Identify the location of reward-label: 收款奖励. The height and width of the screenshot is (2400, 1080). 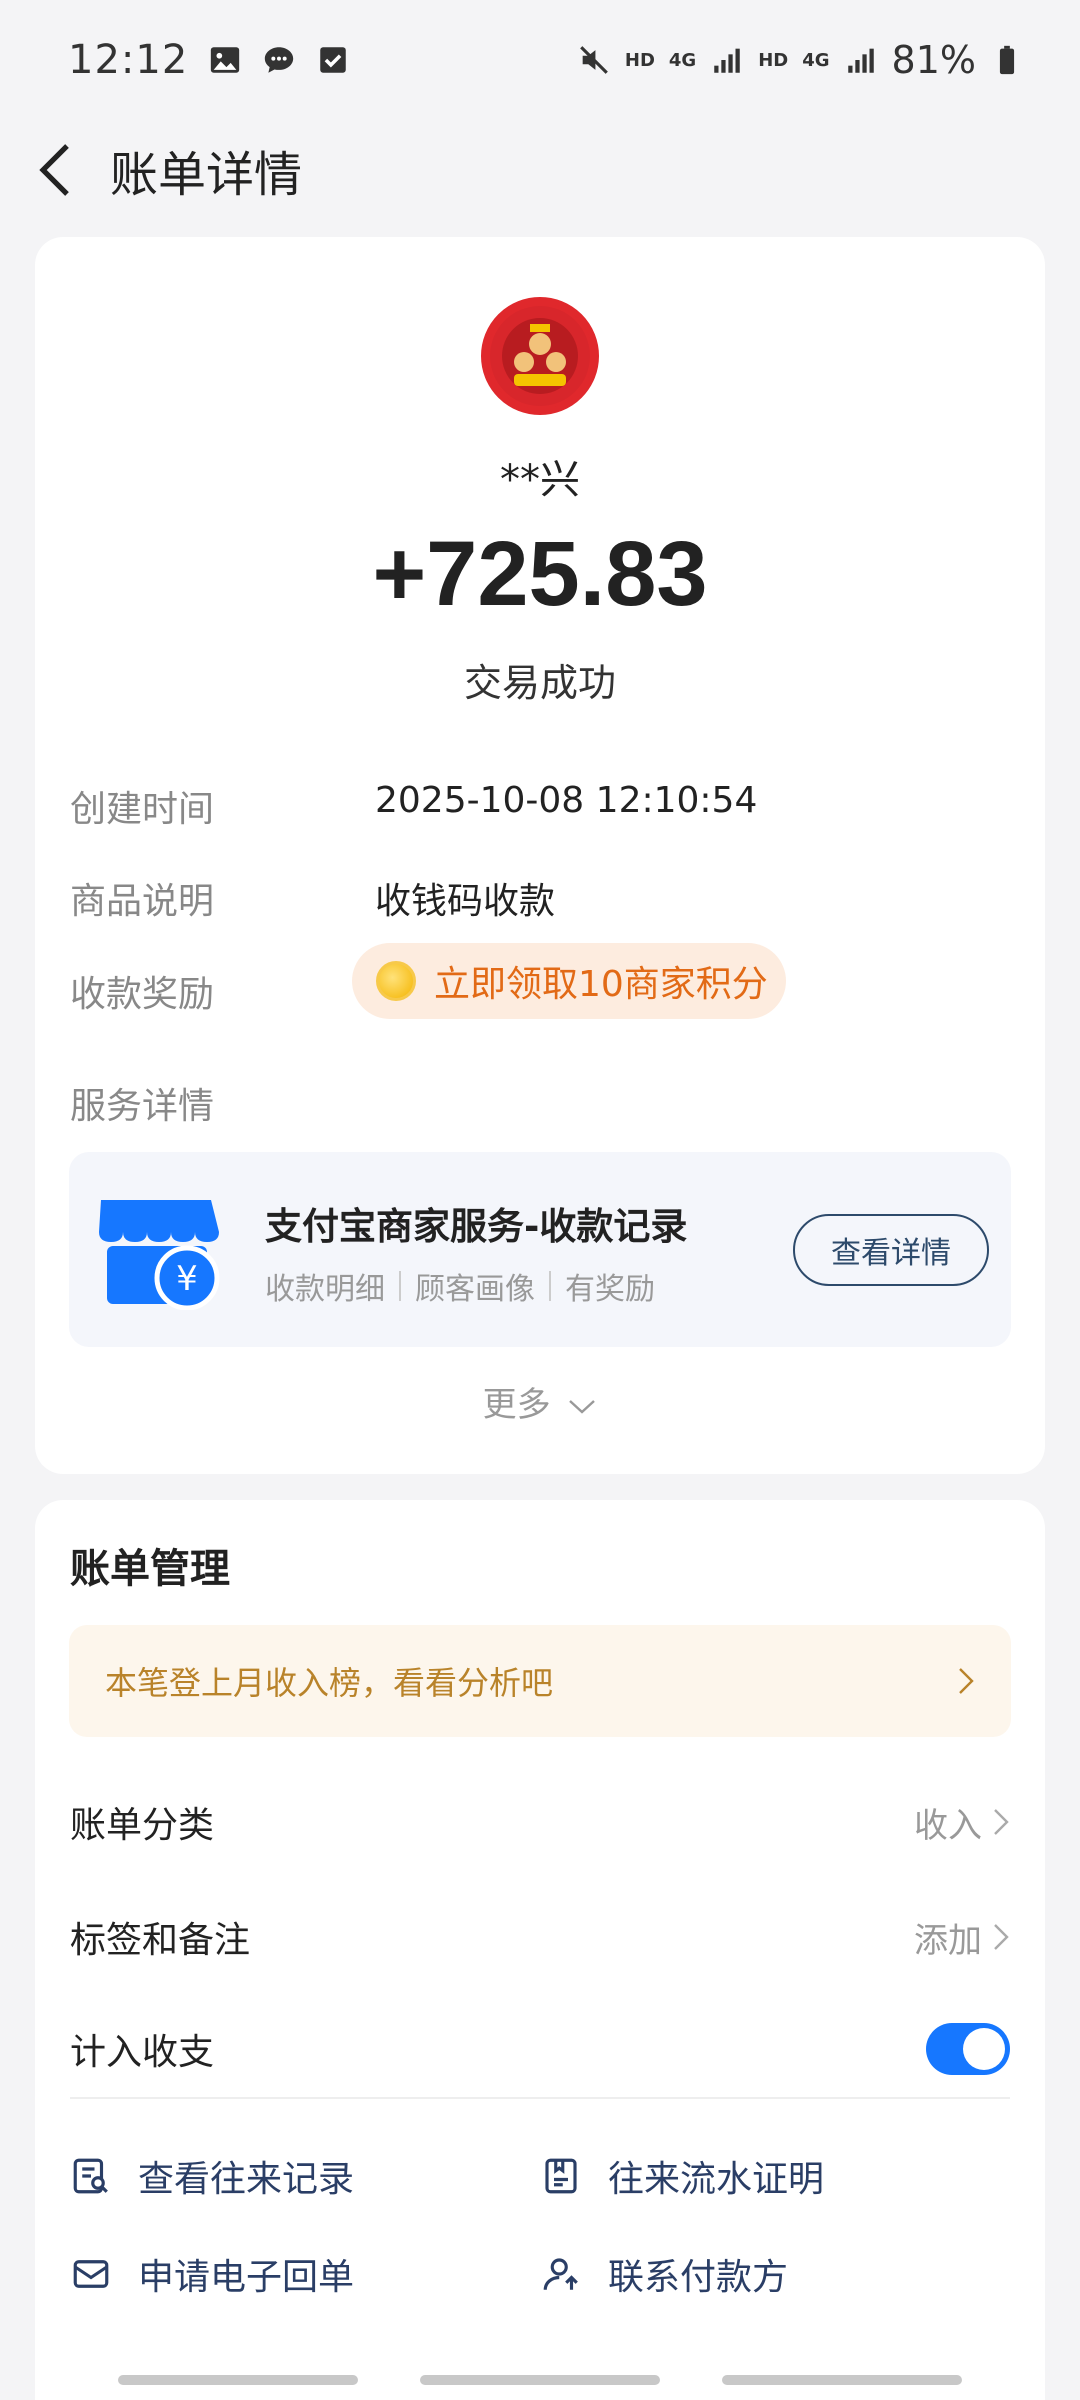
(142, 994).